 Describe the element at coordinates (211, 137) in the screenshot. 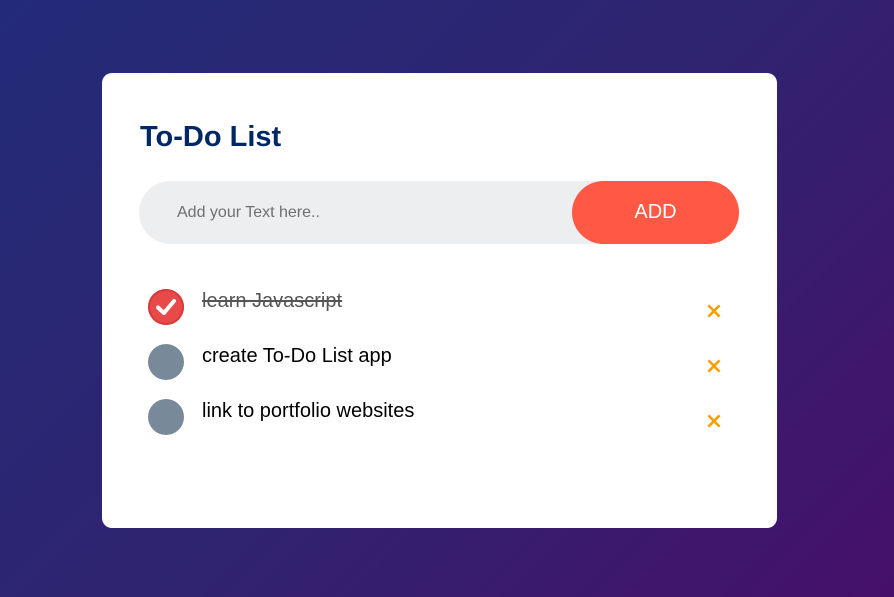

I see `page-title: To-Do List` at that location.